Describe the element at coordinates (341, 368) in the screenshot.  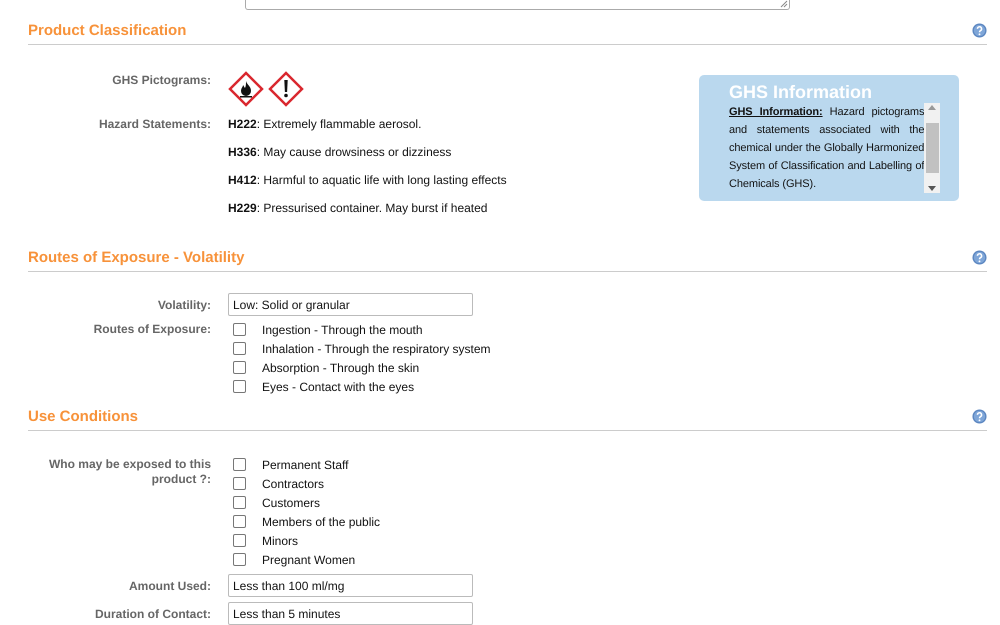
I see `checkbox-label: Absorption - Through the skin` at that location.